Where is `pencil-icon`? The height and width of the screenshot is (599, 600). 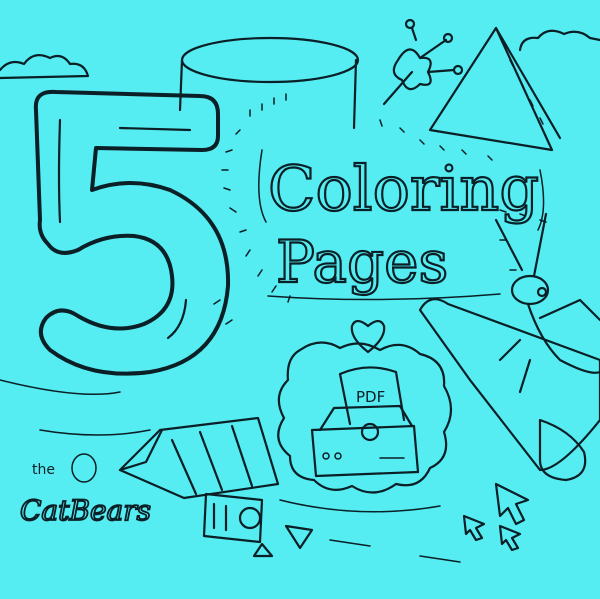
pencil-icon is located at coordinates (199, 458).